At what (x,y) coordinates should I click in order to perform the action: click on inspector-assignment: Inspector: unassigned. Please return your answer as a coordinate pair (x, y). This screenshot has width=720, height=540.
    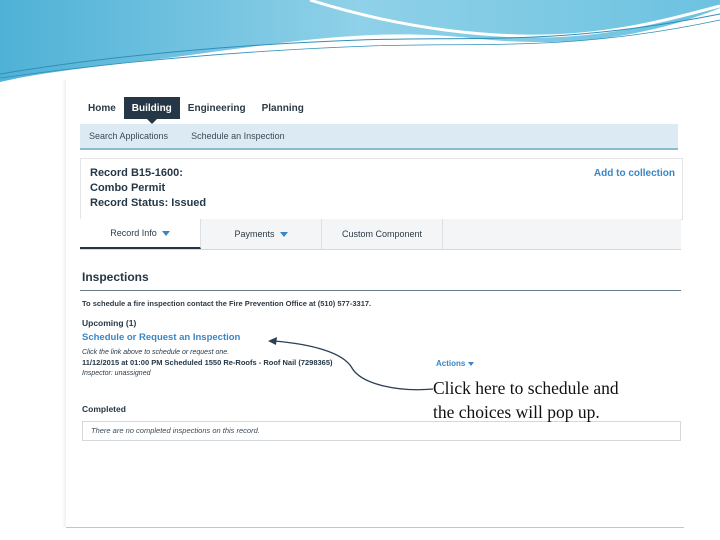
    Looking at the image, I should click on (116, 373).